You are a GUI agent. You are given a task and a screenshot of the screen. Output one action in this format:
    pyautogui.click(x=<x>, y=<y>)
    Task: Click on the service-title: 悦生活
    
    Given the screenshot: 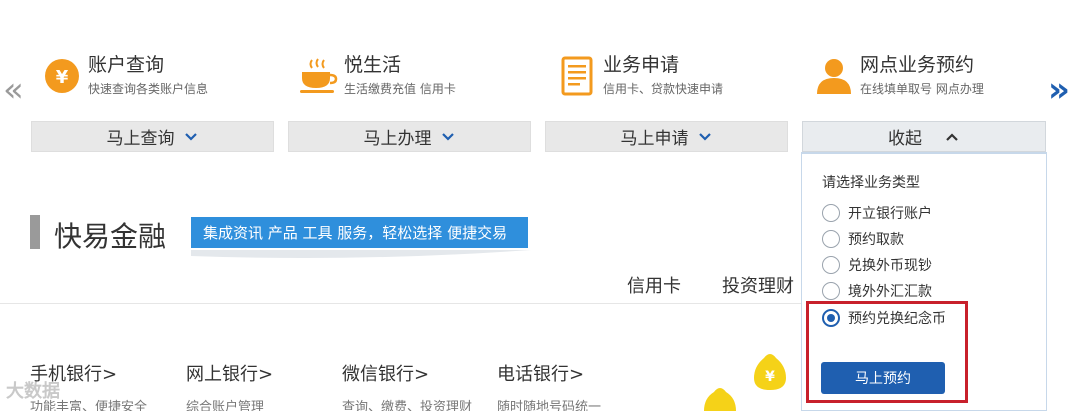 What is the action you would take?
    pyautogui.click(x=373, y=65)
    